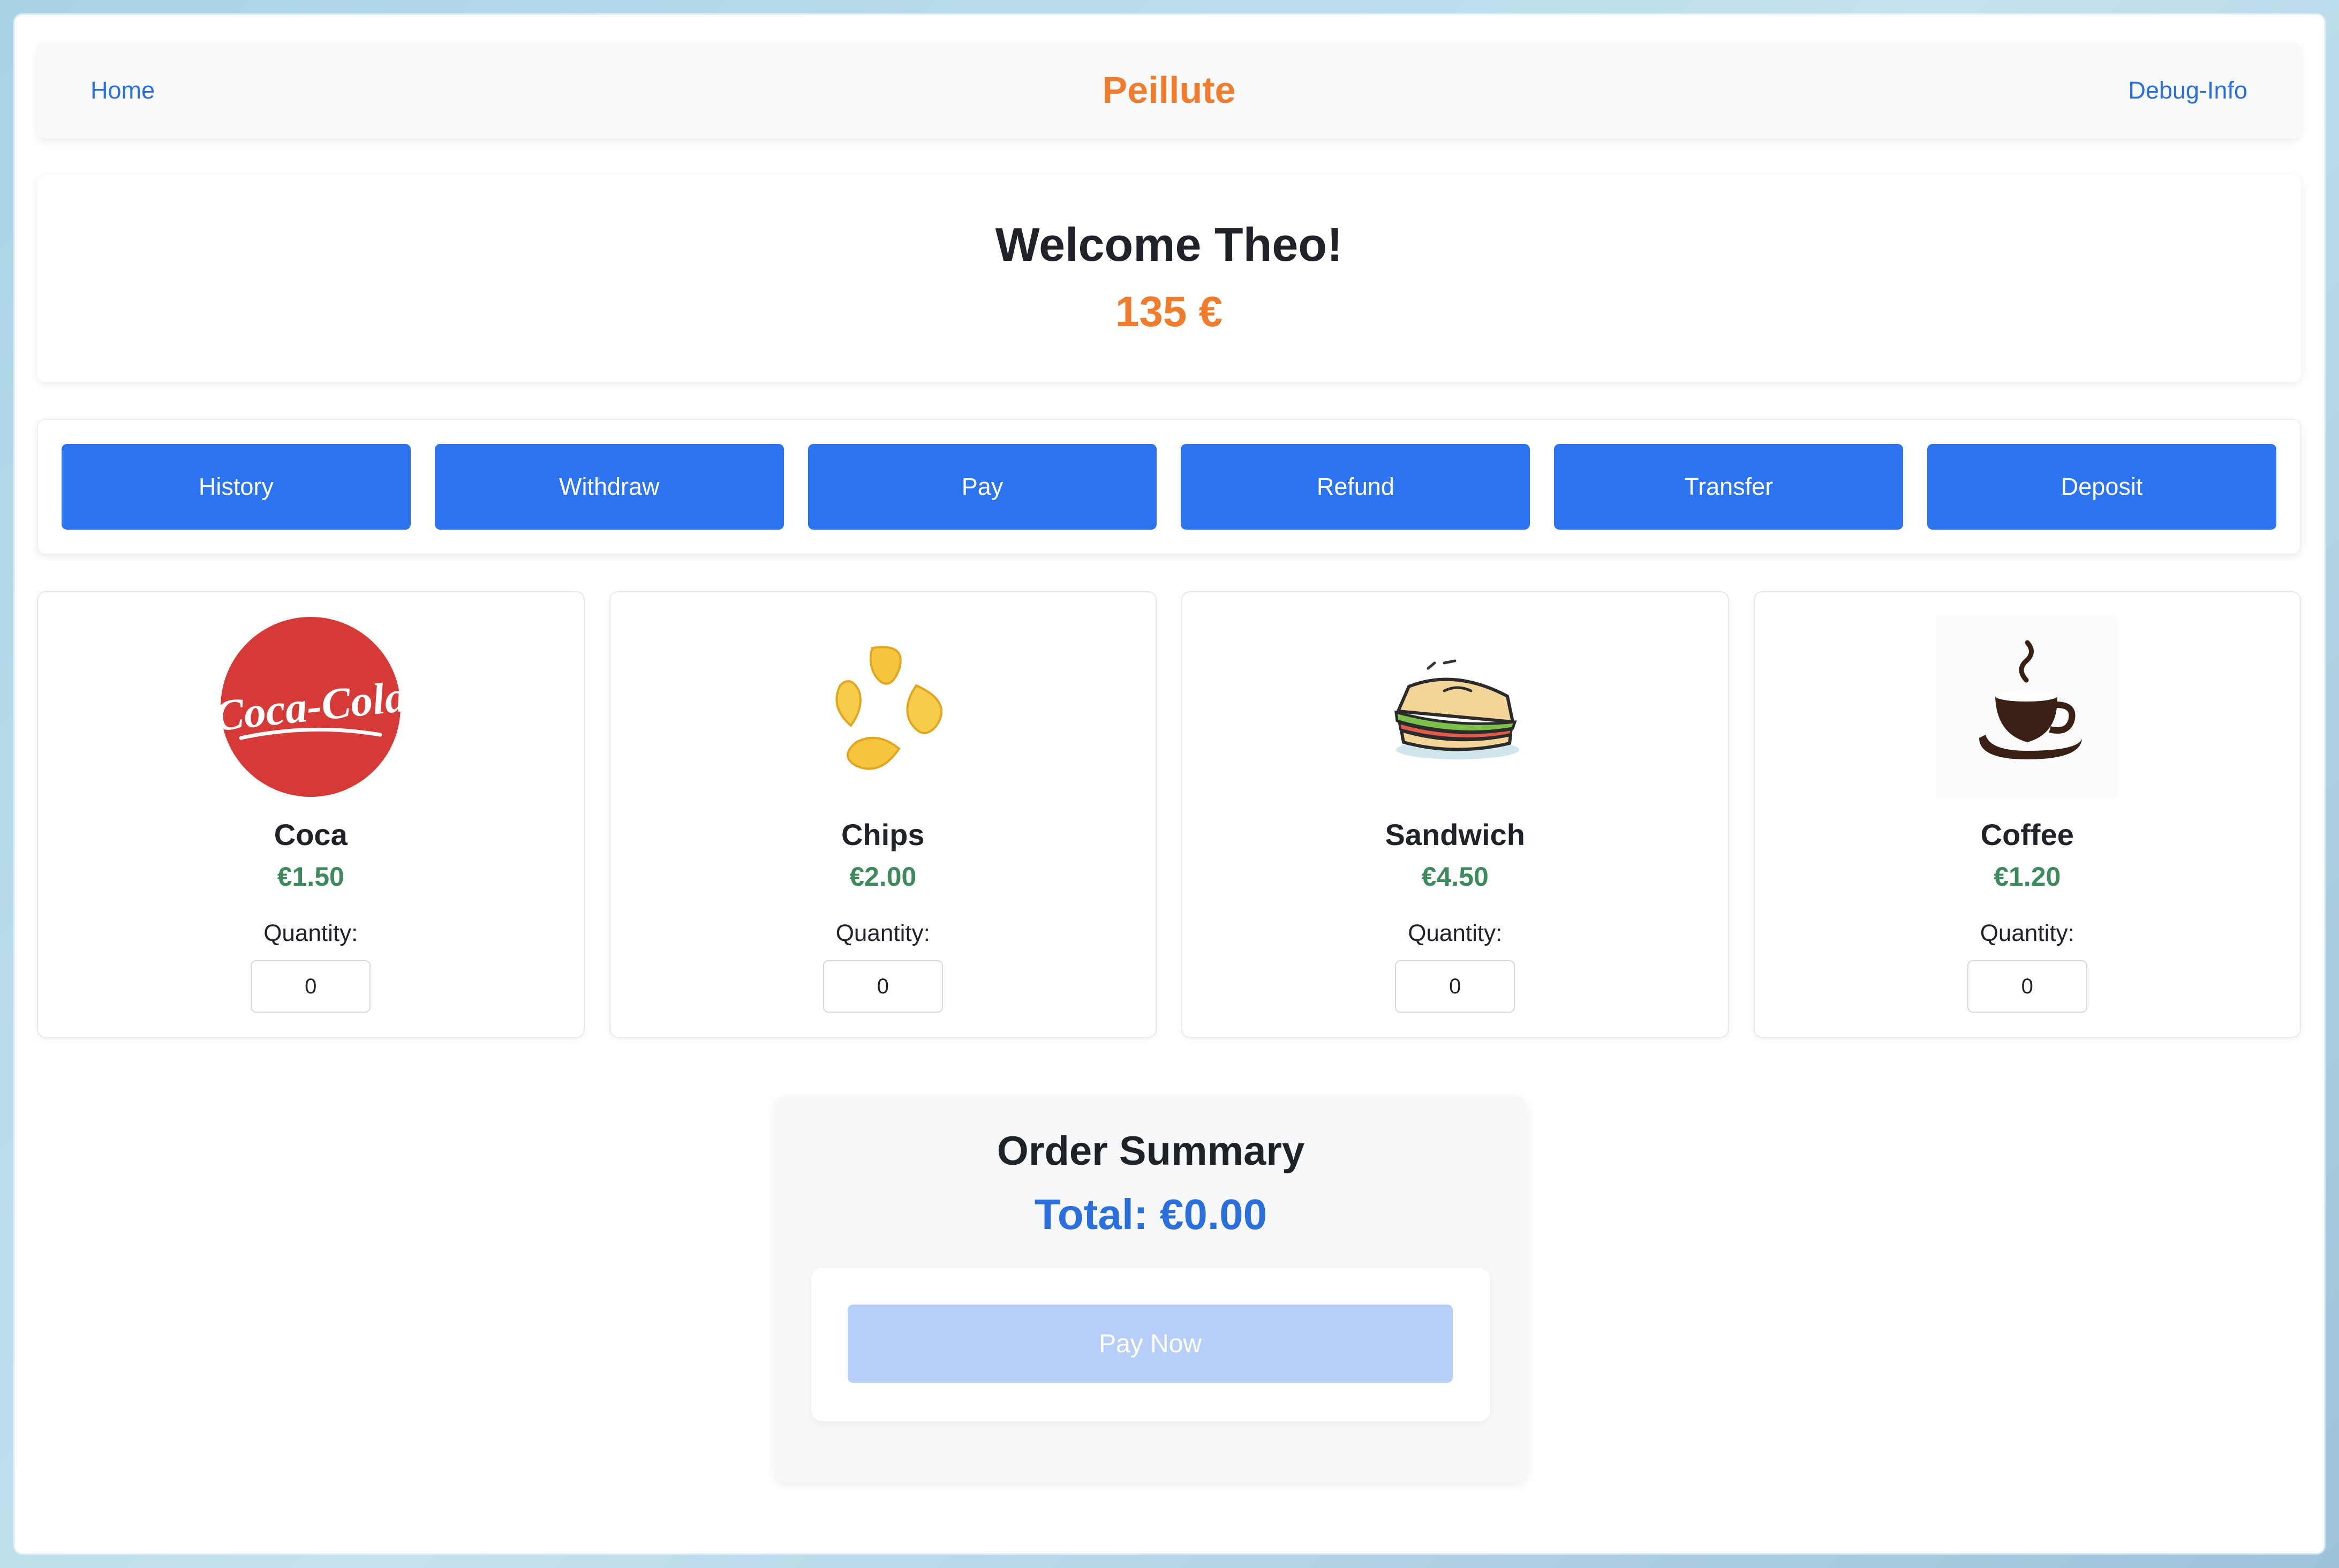 The image size is (2339, 1568). Describe the element at coordinates (1169, 279) in the screenshot. I see `welcome-card: Welcome Theo! 135 €` at that location.